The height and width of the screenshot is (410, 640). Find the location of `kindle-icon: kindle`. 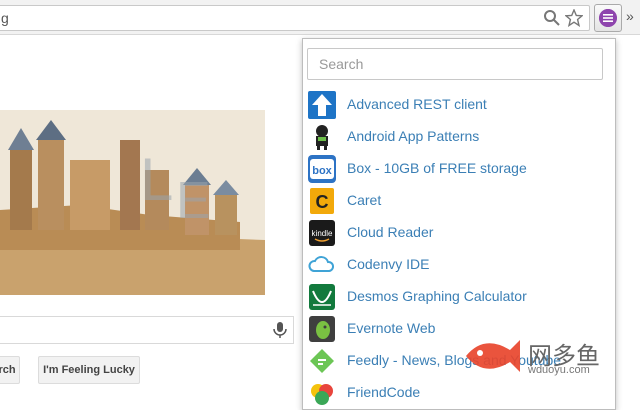

kindle-icon: kindle is located at coordinates (322, 233).